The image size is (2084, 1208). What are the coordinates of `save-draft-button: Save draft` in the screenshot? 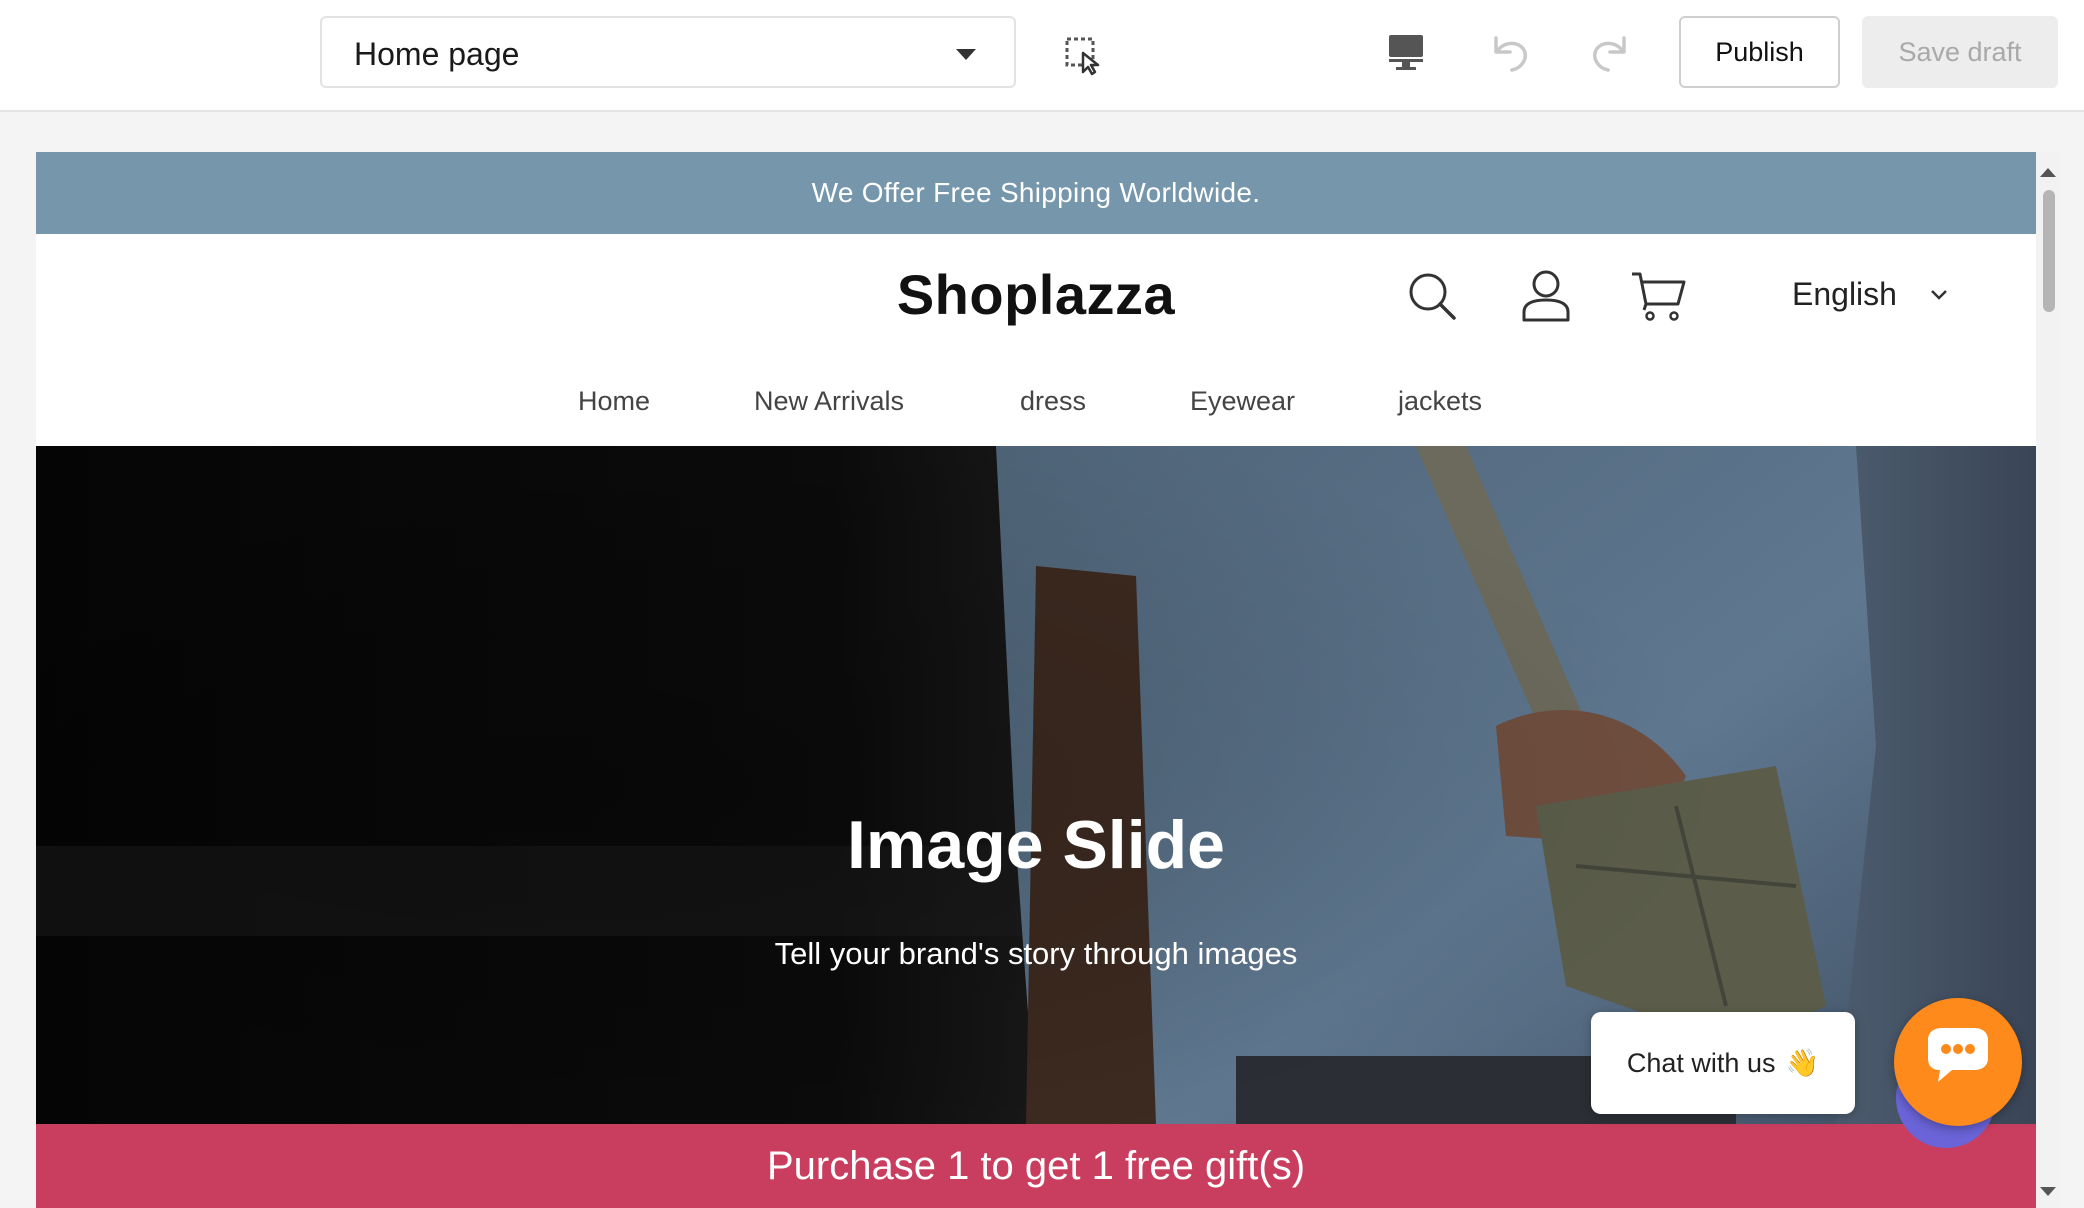 It's located at (1960, 52).